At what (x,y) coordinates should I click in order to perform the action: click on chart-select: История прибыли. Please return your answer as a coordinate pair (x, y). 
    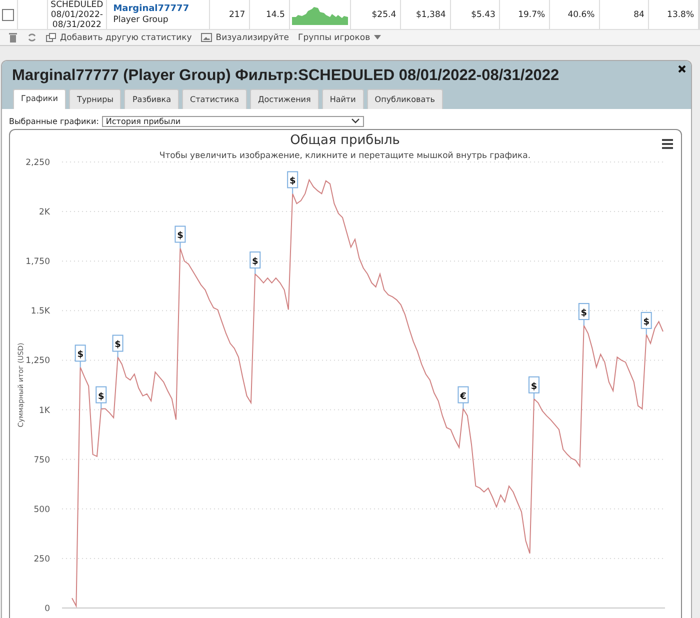
    Looking at the image, I should click on (233, 121).